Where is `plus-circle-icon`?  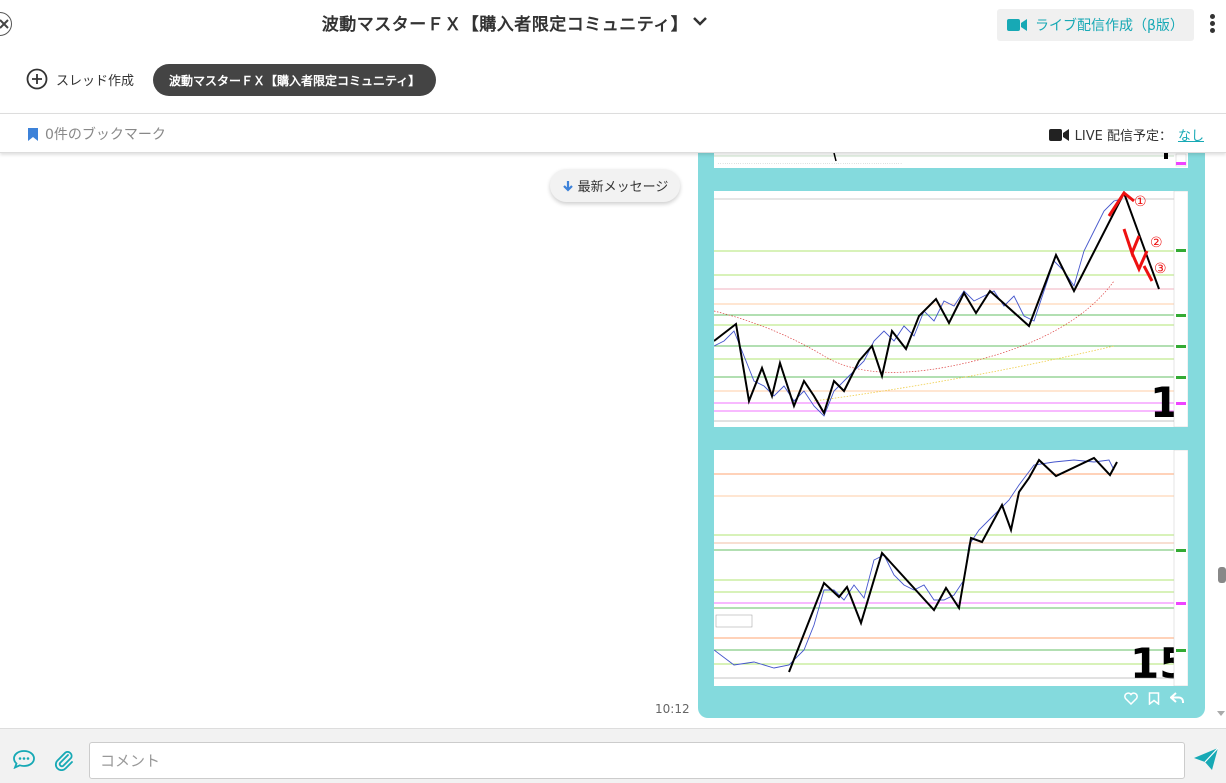 plus-circle-icon is located at coordinates (37, 79).